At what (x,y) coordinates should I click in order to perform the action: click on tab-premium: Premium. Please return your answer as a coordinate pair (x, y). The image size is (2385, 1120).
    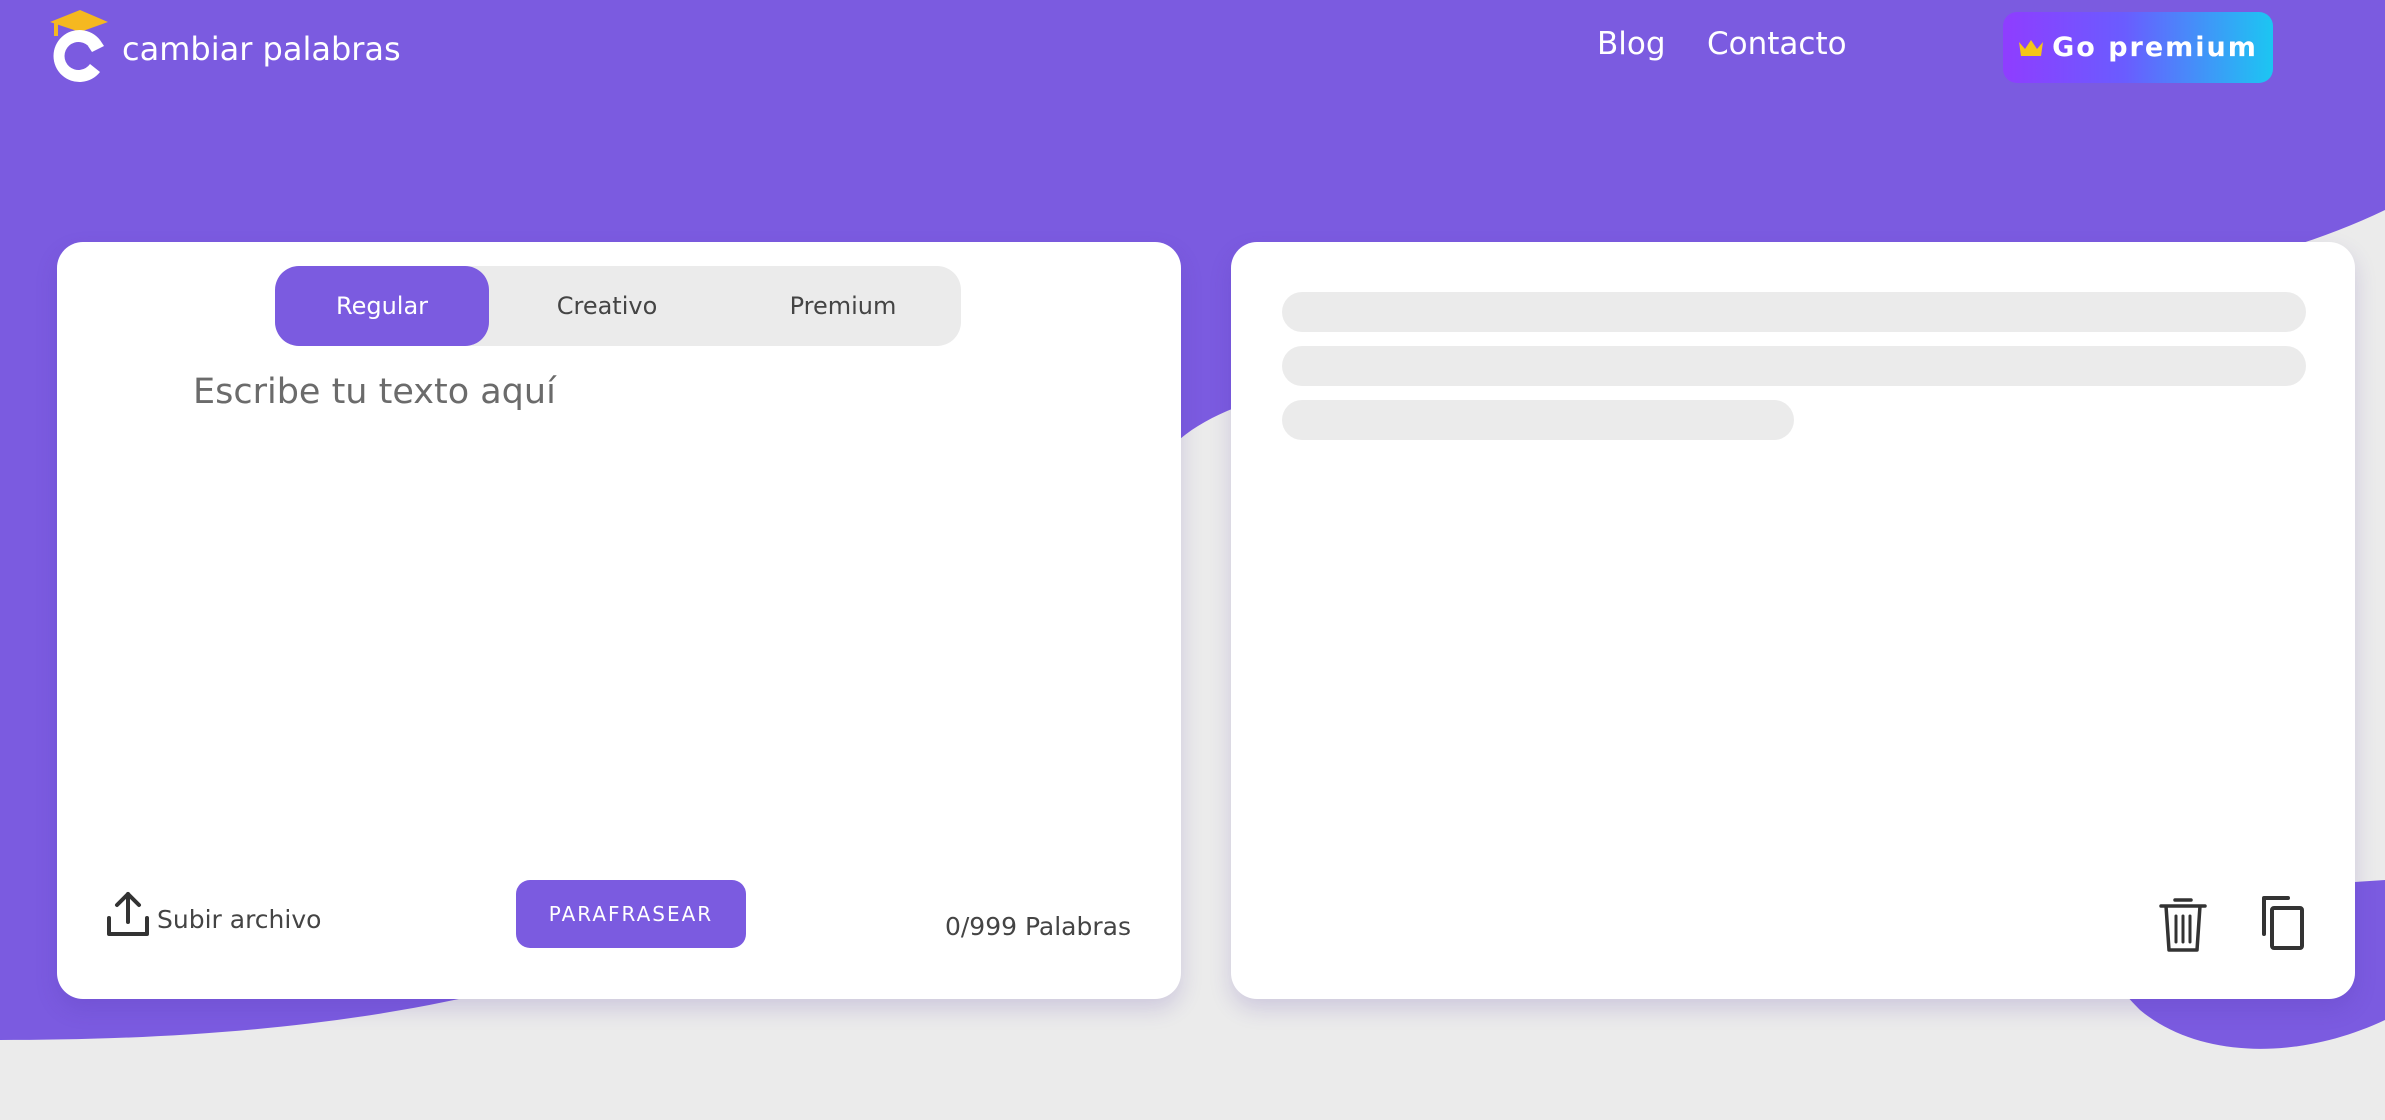
    Looking at the image, I should click on (843, 306).